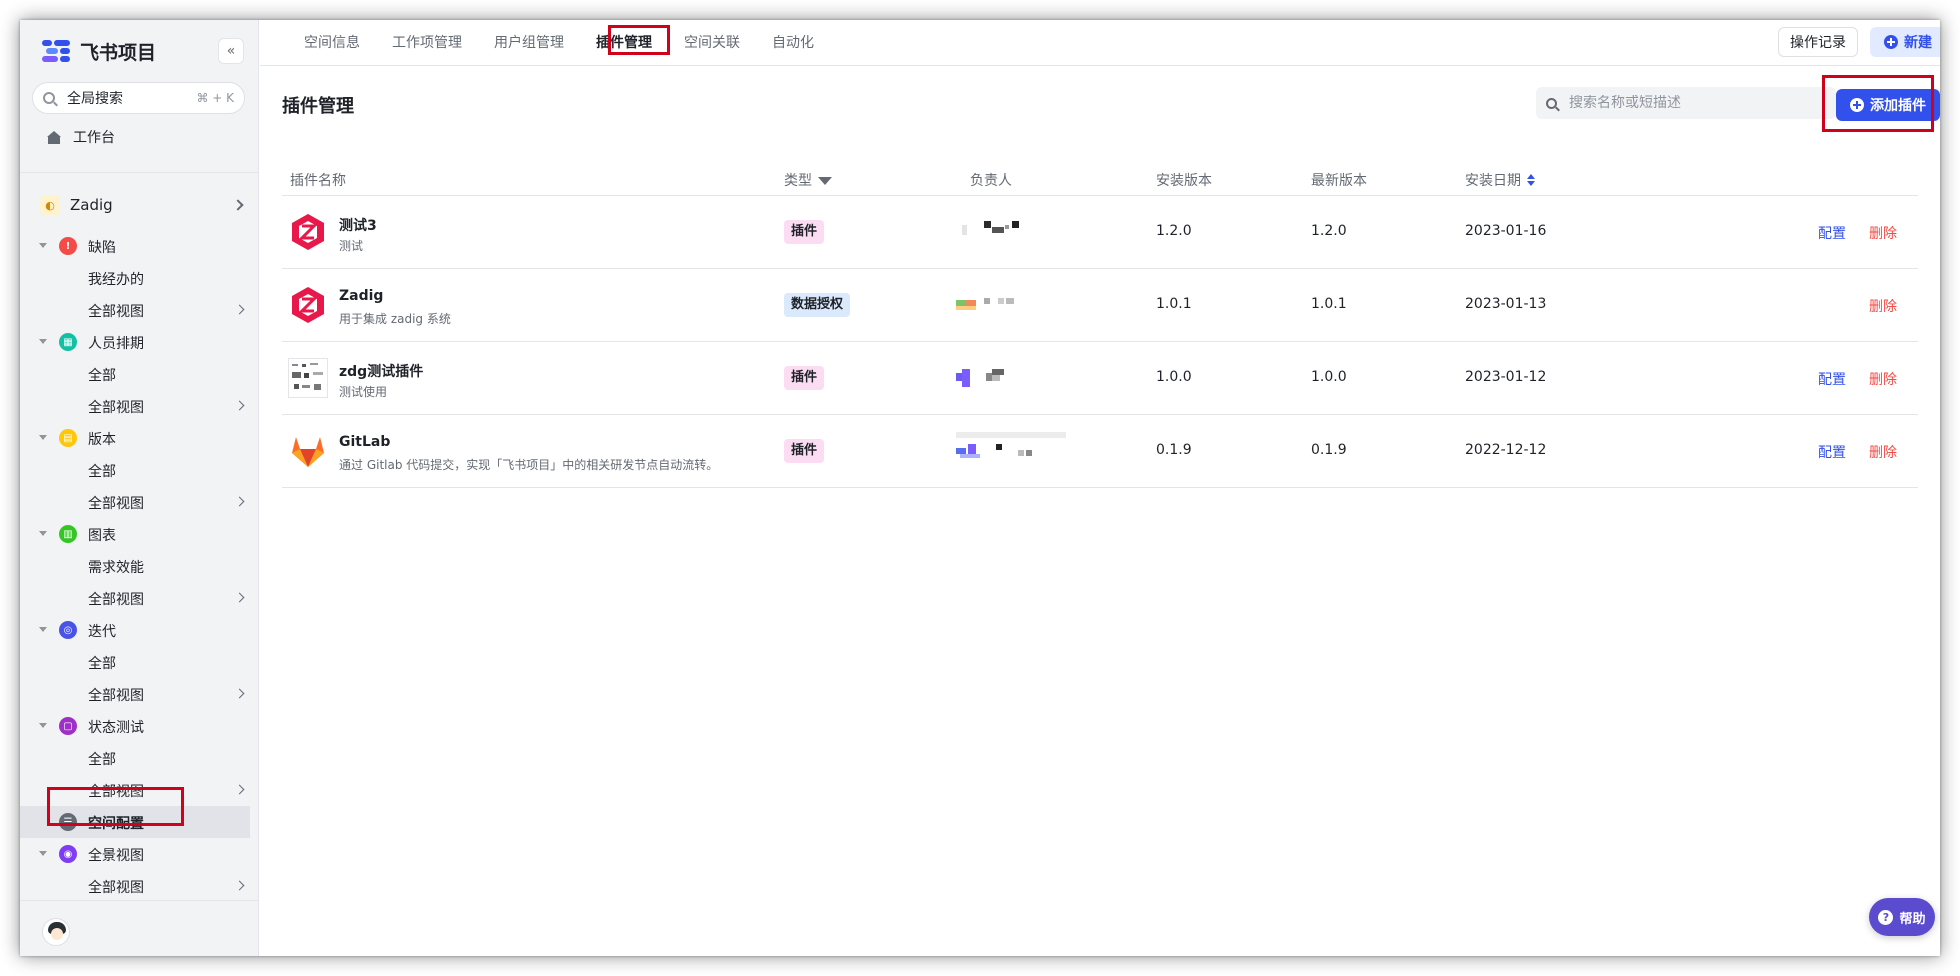  What do you see at coordinates (318, 180) in the screenshot?
I see `header-plugin-name: 插件名称` at bounding box center [318, 180].